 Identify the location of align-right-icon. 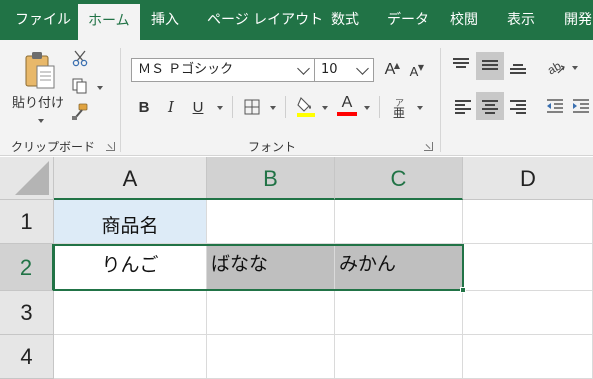
(518, 107).